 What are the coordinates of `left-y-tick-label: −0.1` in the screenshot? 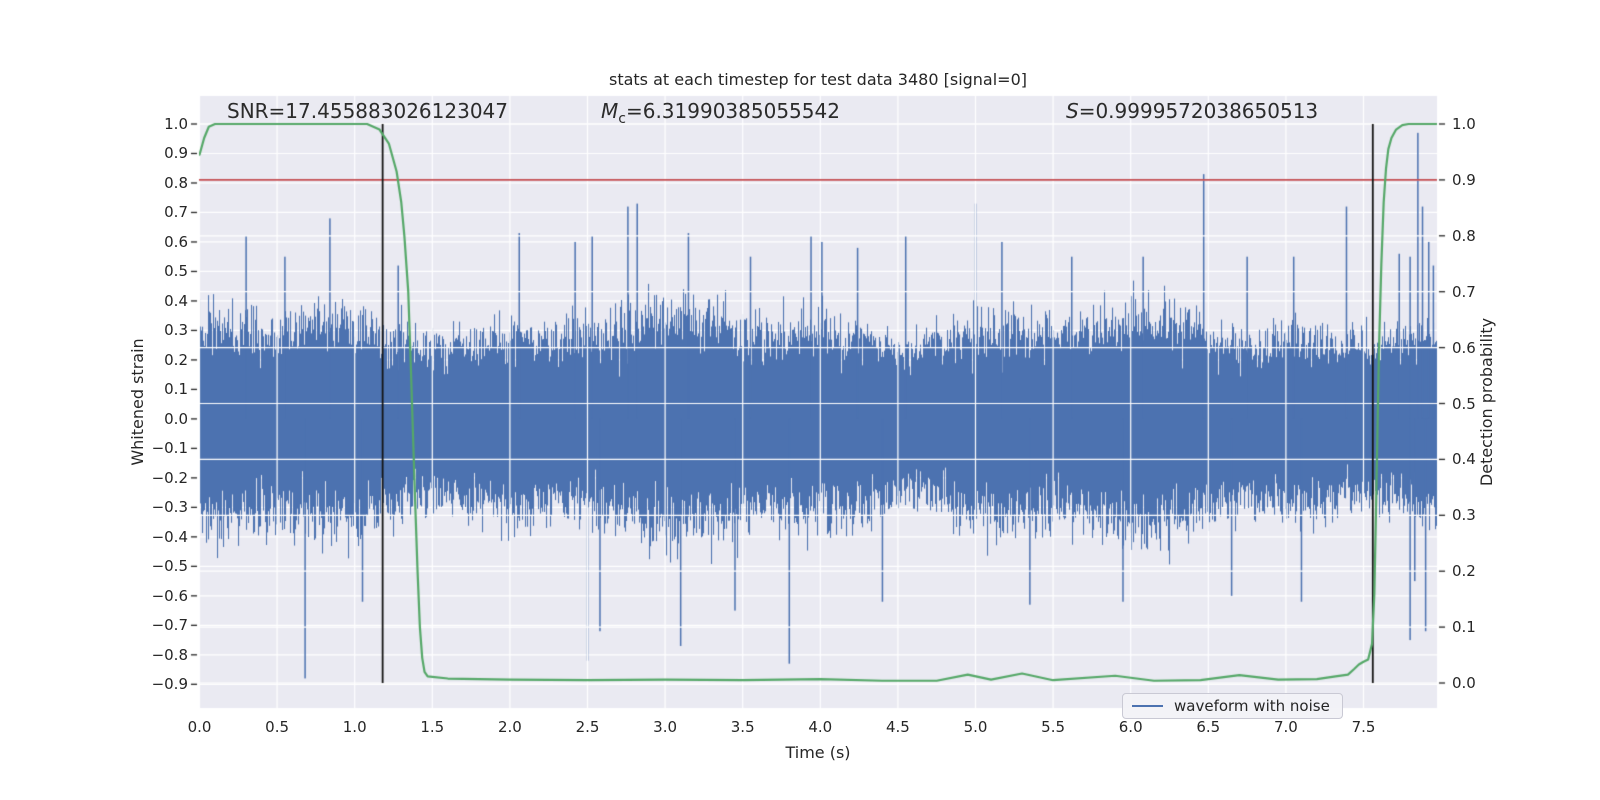 It's located at (169, 448).